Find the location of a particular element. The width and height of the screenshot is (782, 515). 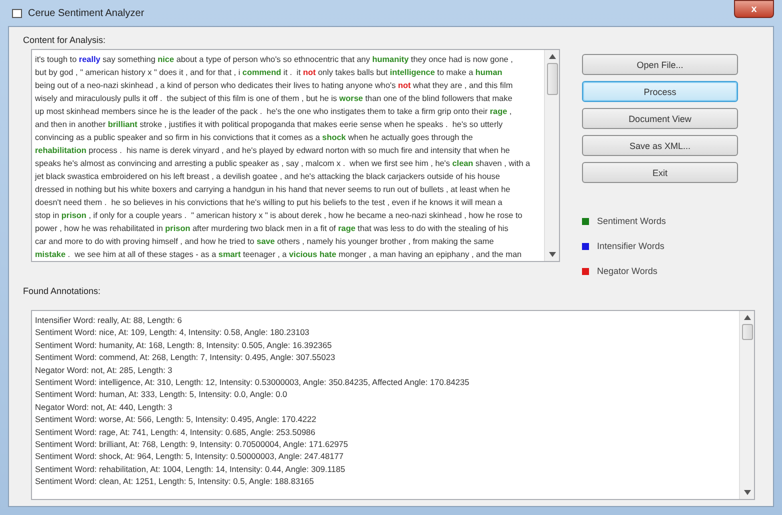

annotation-line: Negator Word: not, At: 440, Length: 3 is located at coordinates (104, 407).